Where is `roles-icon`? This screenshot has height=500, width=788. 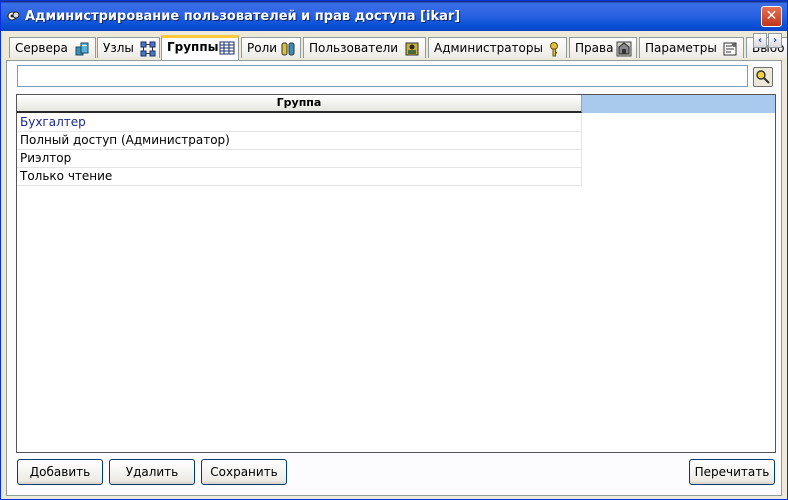
roles-icon is located at coordinates (288, 49).